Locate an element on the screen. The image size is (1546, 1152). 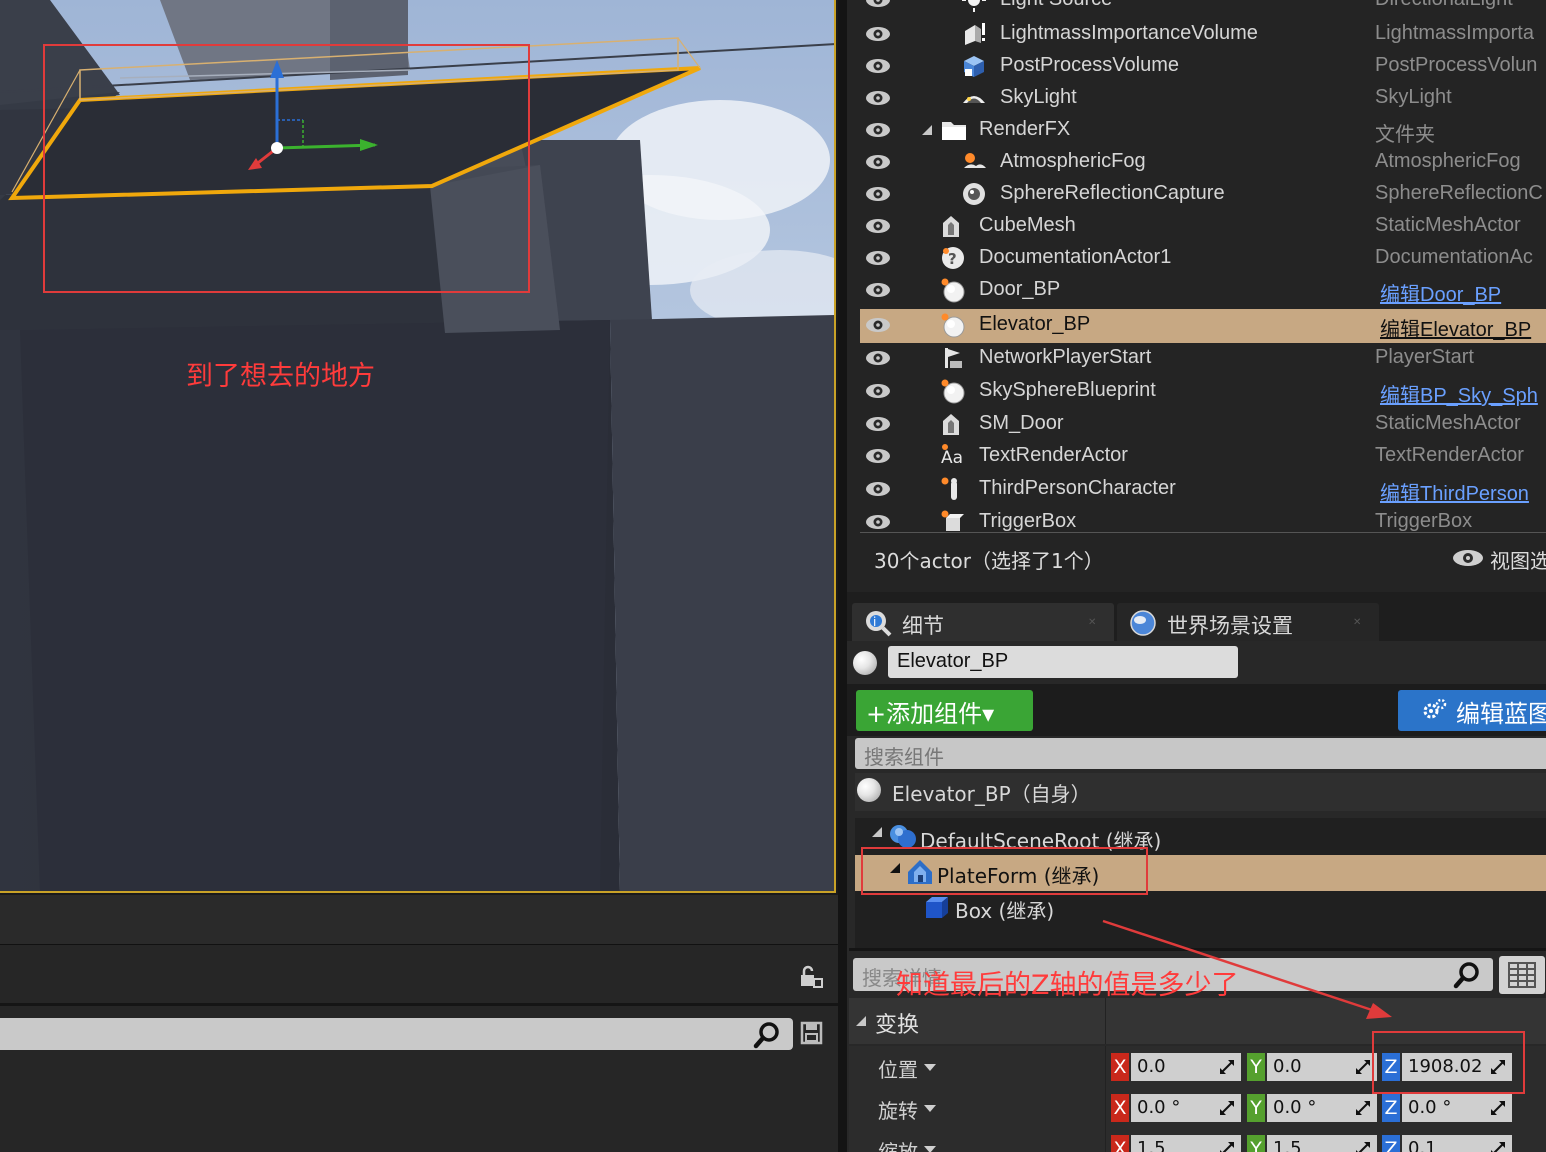
view-options-button: 视图选 is located at coordinates (1518, 559).